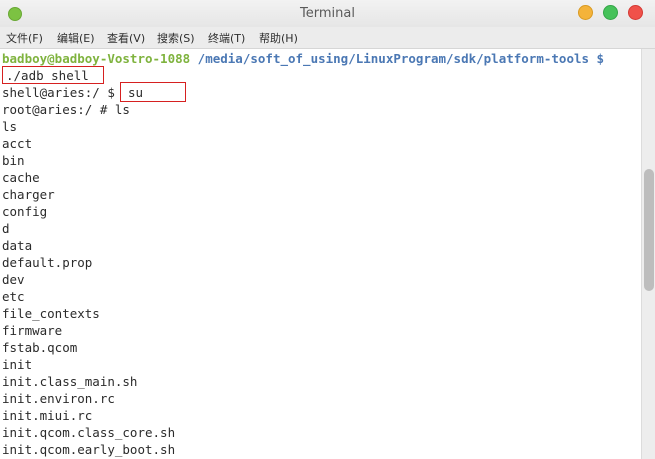 The height and width of the screenshot is (459, 655). What do you see at coordinates (610, 12) in the screenshot?
I see `maximize-button` at bounding box center [610, 12].